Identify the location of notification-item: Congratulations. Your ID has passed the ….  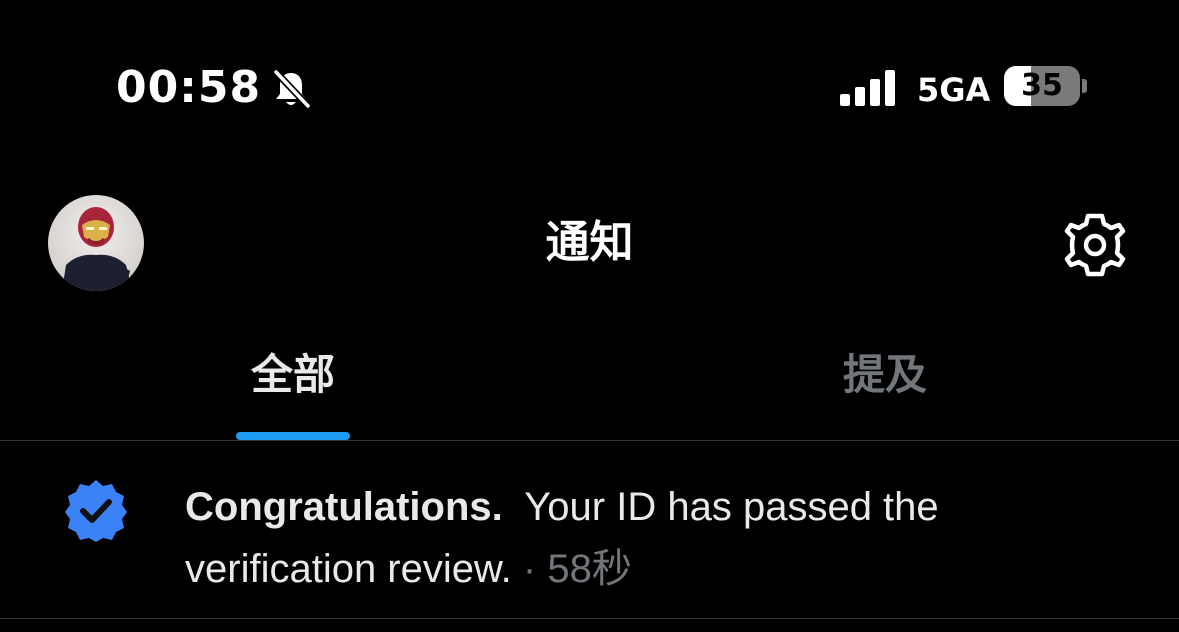
(635, 538).